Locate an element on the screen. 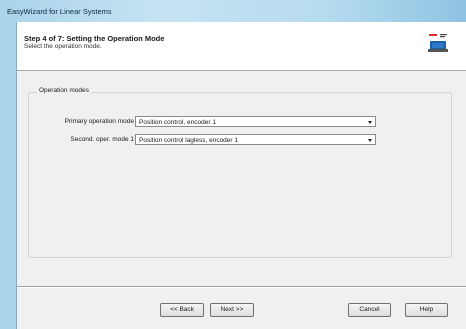 The width and height of the screenshot is (466, 329). secondary-mode-dropdown: Position control lagless, encoder 1 is located at coordinates (255, 139).